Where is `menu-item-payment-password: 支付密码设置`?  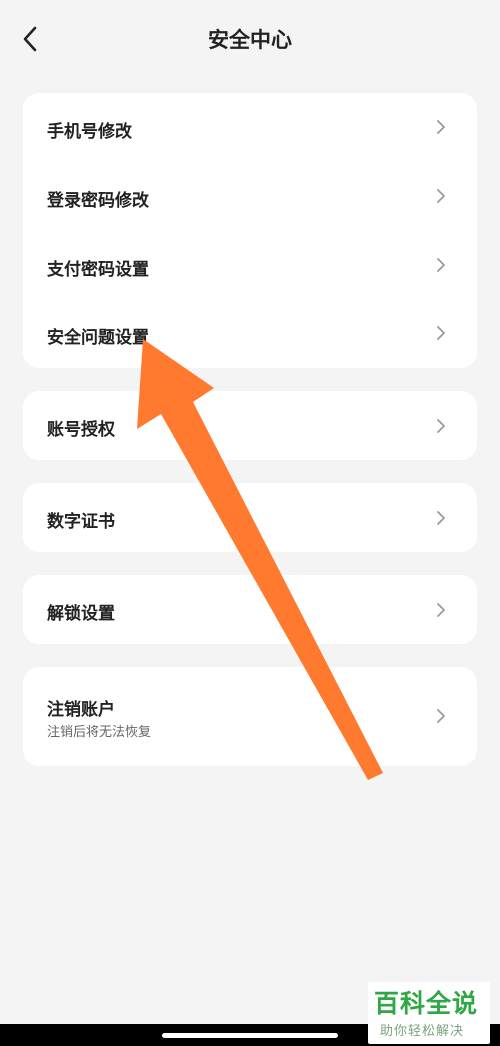 menu-item-payment-password: 支付密码设置 is located at coordinates (250, 265).